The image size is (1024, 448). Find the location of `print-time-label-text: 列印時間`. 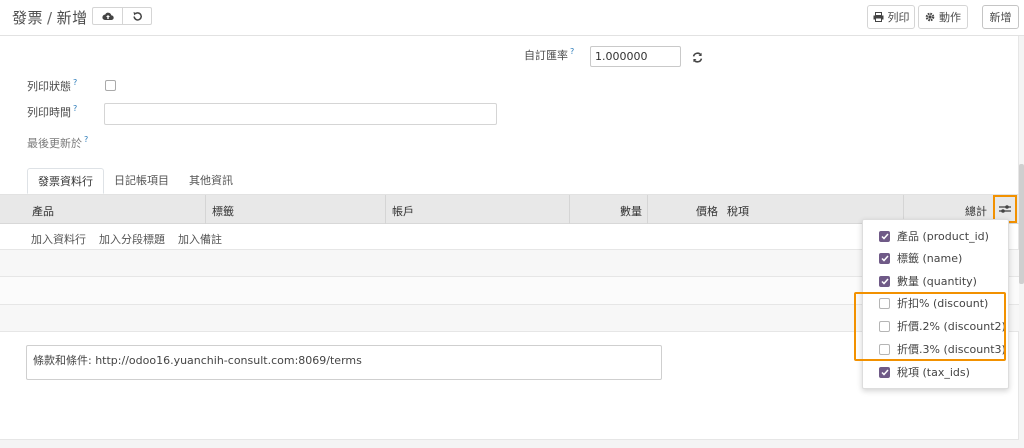

print-time-label-text: 列印時間 is located at coordinates (49, 112).